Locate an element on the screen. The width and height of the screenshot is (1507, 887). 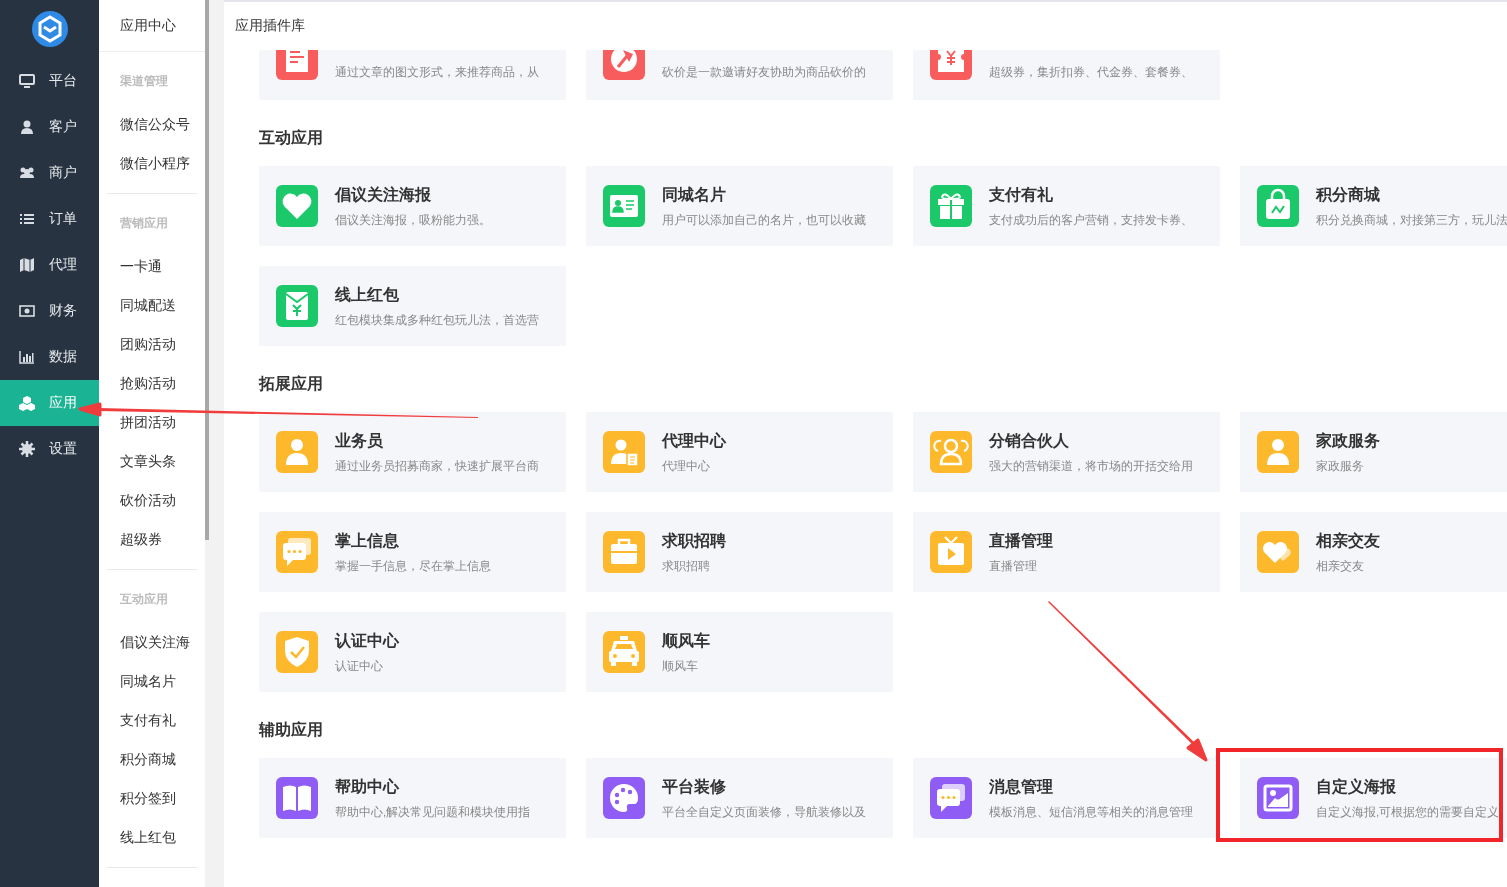
group-title: 互动应用 is located at coordinates (144, 599).